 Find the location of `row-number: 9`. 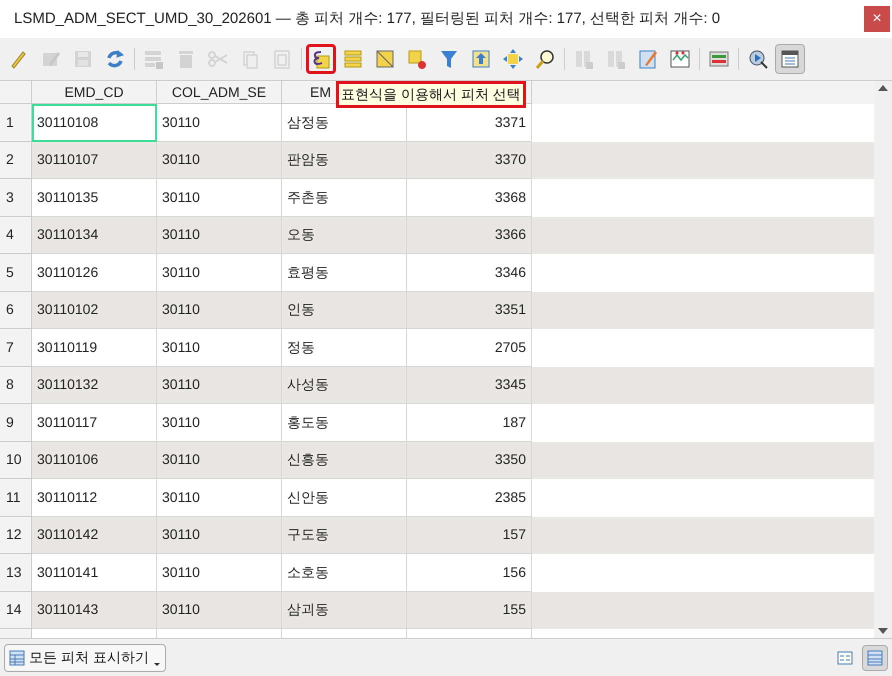

row-number: 9 is located at coordinates (10, 422).